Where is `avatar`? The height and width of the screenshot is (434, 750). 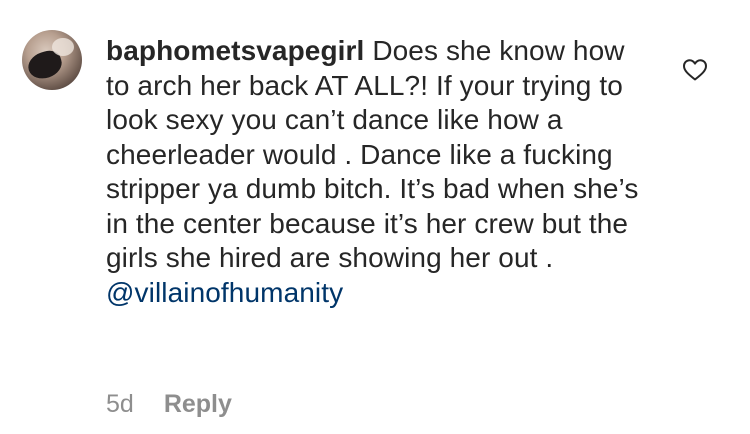 avatar is located at coordinates (52, 60).